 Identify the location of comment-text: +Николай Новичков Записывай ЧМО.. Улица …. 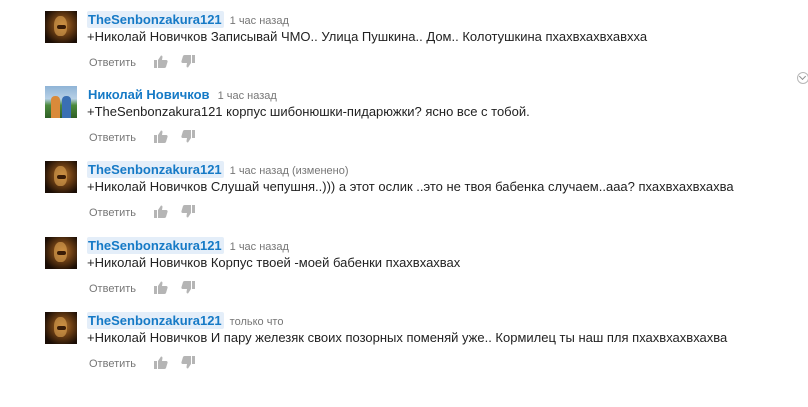
(367, 36).